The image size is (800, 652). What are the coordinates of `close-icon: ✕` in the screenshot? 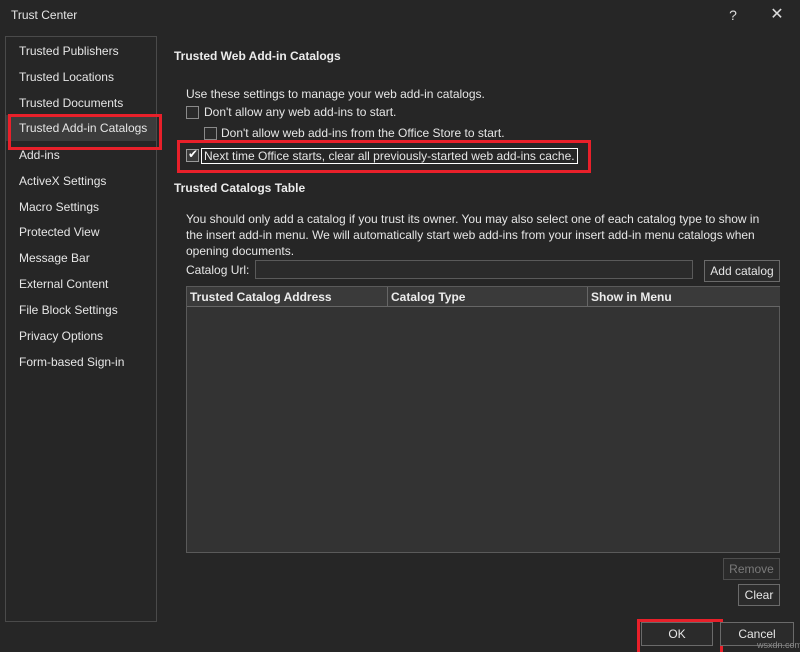 It's located at (777, 15).